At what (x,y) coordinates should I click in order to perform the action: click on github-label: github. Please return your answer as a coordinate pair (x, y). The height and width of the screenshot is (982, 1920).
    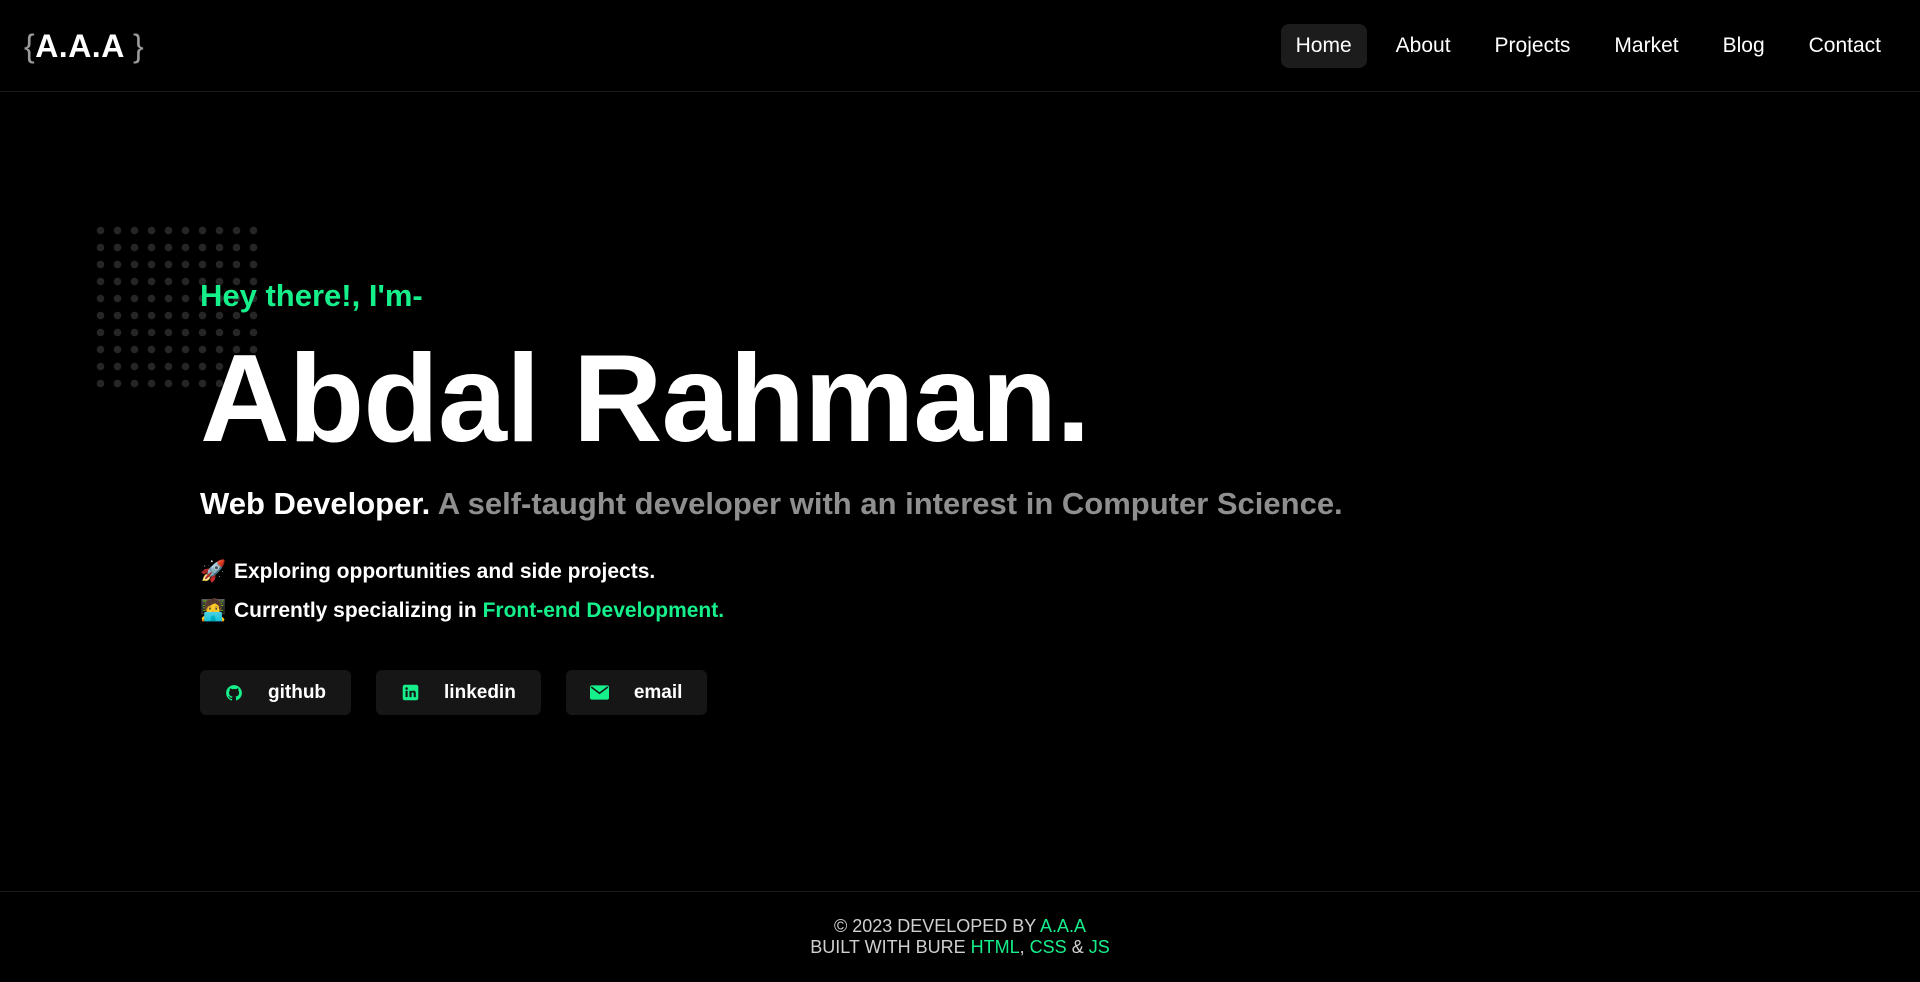
    Looking at the image, I should click on (297, 692).